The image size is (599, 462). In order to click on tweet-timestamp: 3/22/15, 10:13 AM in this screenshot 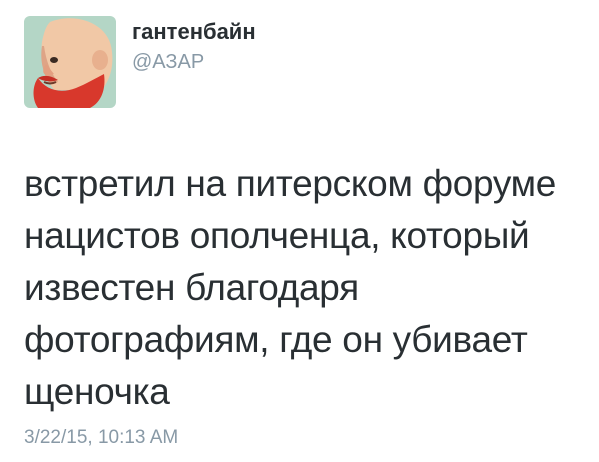, I will do `click(101, 438)`.